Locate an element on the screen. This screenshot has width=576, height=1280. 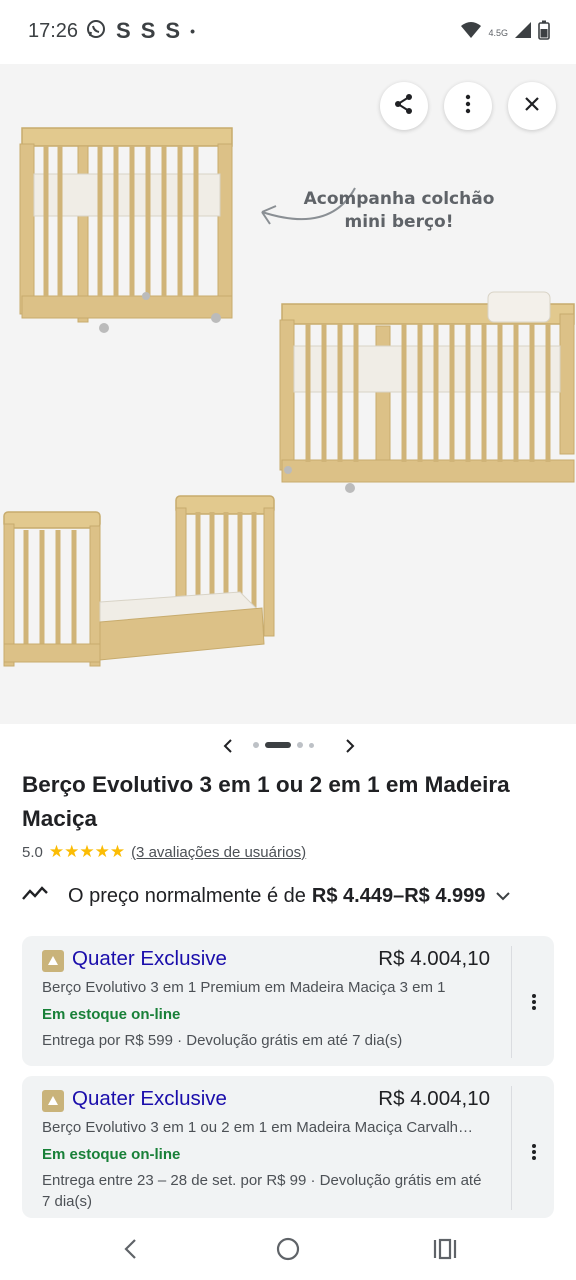
price-insight-label: O preço normalmente é de is located at coordinates (187, 895).